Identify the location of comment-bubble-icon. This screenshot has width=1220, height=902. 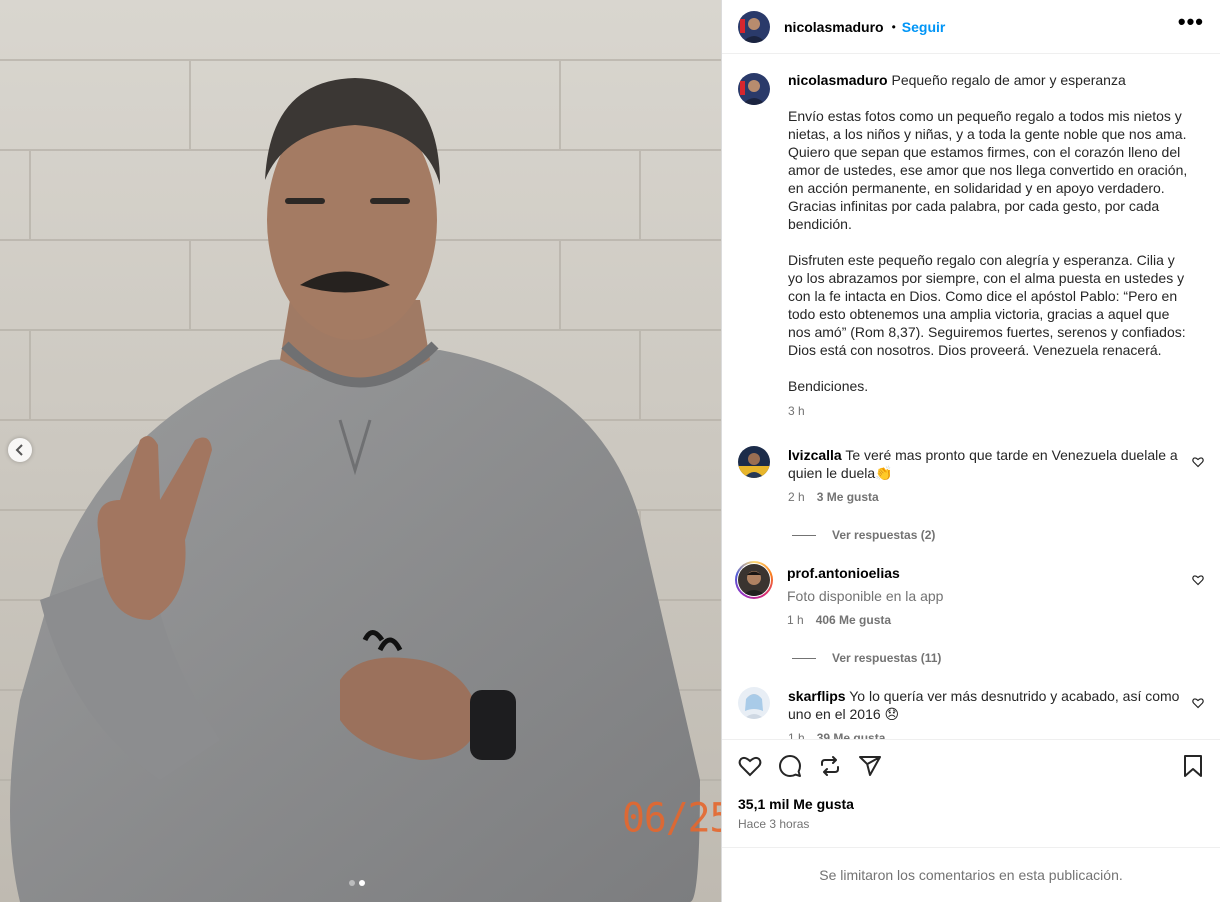
(790, 766).